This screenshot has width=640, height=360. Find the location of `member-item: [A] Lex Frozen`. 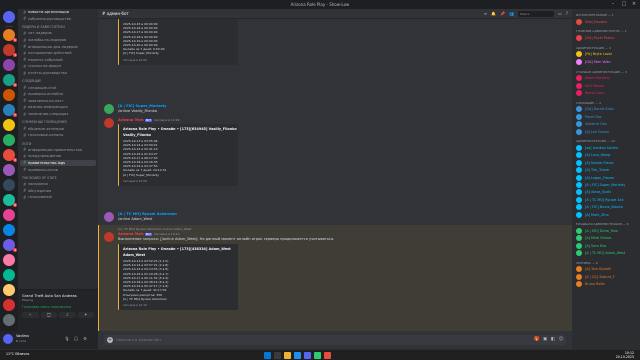

member-item: [A] Lex Frozen is located at coordinates (606, 131).